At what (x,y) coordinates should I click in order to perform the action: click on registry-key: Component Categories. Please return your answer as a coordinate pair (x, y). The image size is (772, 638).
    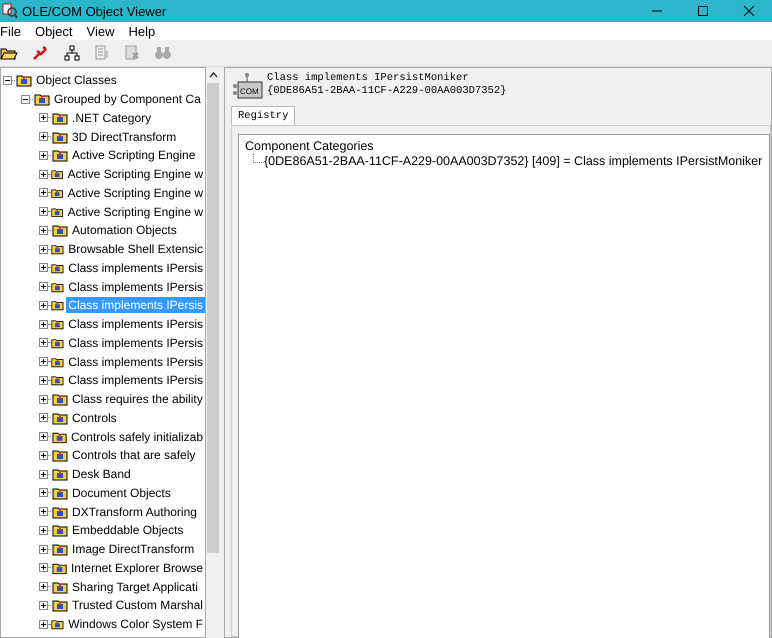
    Looking at the image, I should click on (504, 146).